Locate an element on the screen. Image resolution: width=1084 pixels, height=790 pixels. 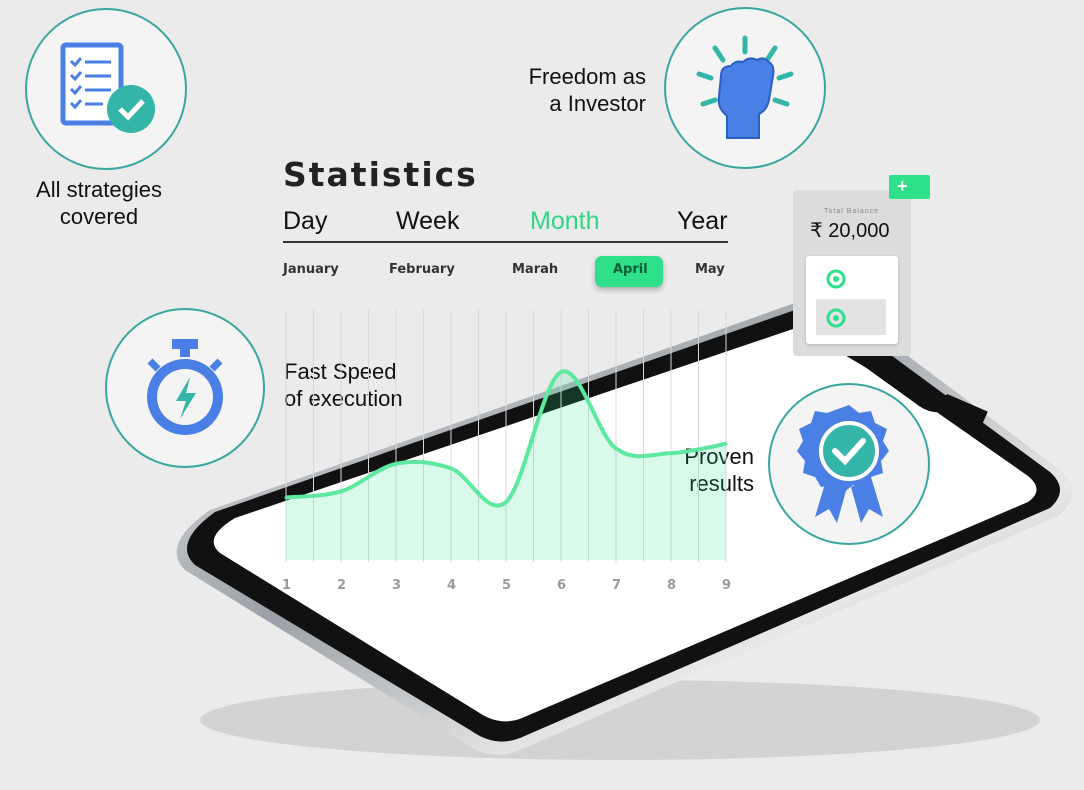
x-axis-tick-label: 4 is located at coordinates (452, 585).